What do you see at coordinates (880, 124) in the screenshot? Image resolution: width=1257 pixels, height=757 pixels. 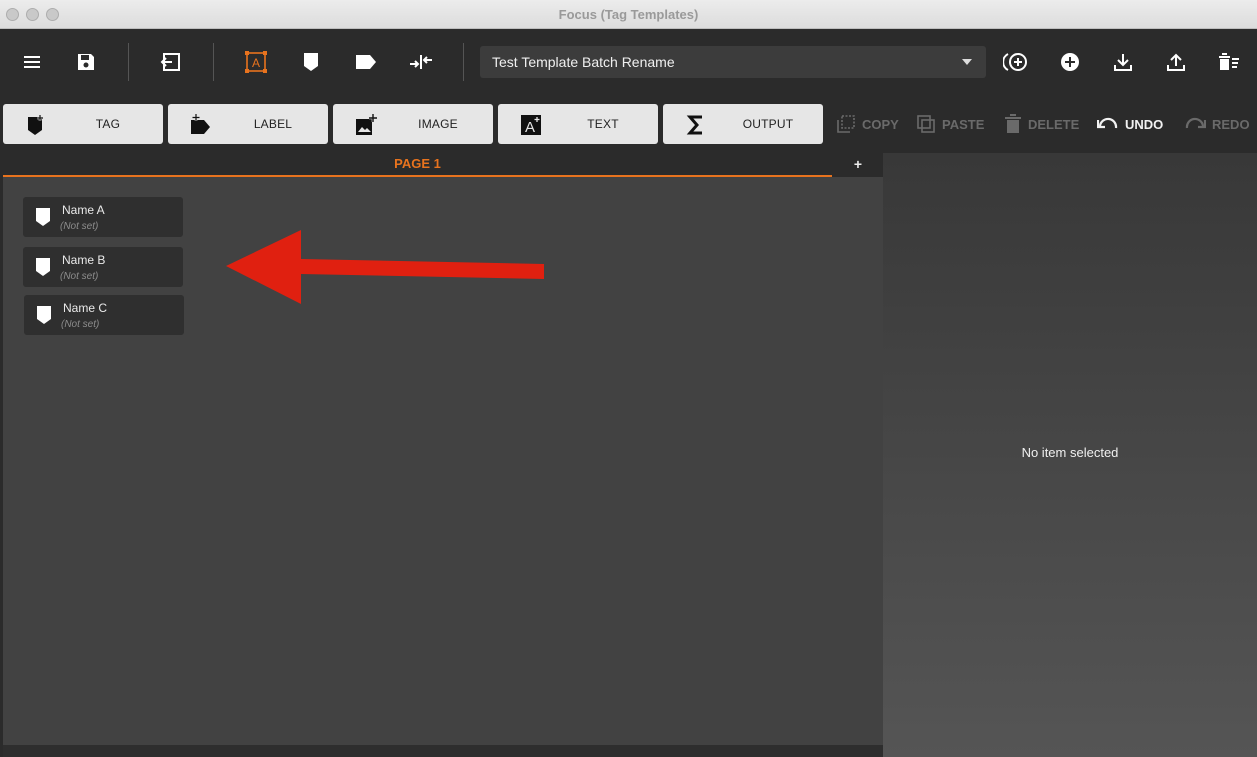 I see `copy-label: COPY` at bounding box center [880, 124].